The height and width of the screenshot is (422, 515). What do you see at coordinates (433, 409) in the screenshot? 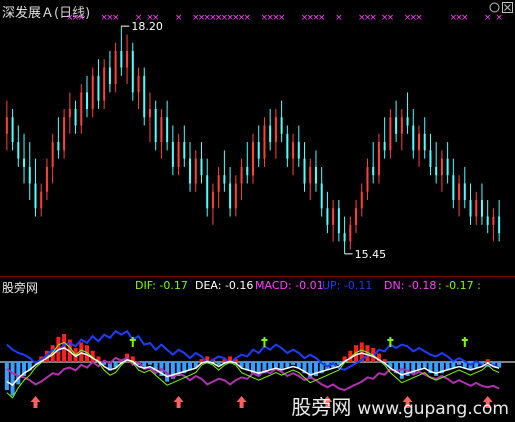
I see `watermark-domain: www.gupang.com` at bounding box center [433, 409].